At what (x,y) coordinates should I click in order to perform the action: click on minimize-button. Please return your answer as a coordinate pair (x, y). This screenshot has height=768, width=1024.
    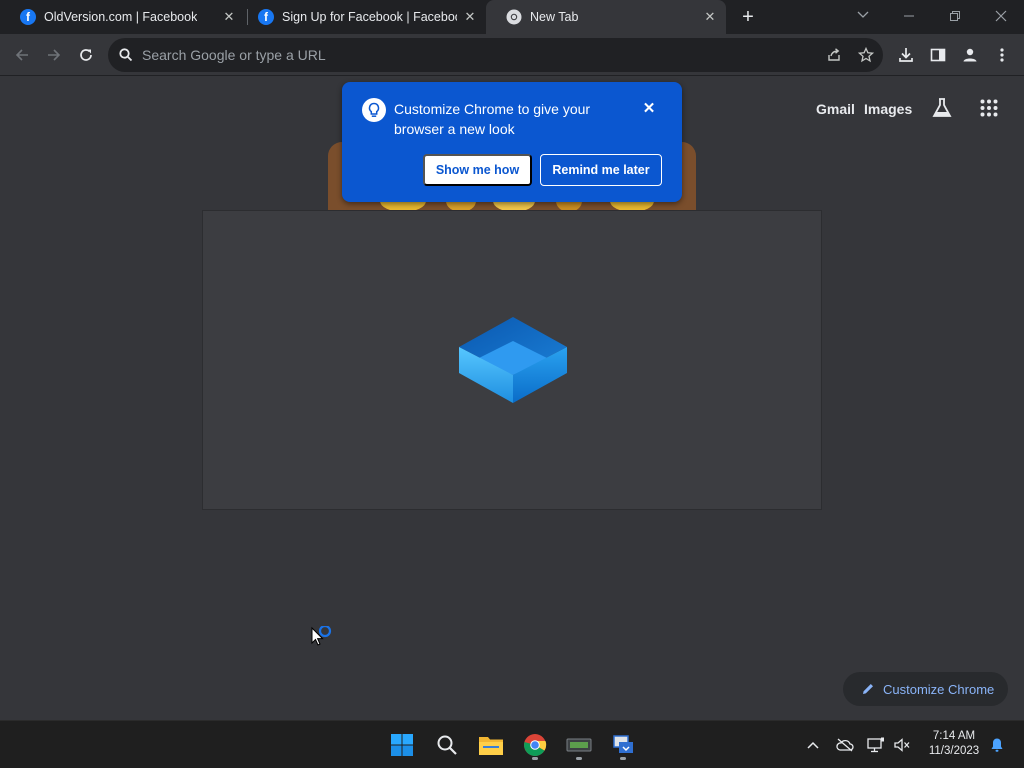
    Looking at the image, I should click on (909, 17).